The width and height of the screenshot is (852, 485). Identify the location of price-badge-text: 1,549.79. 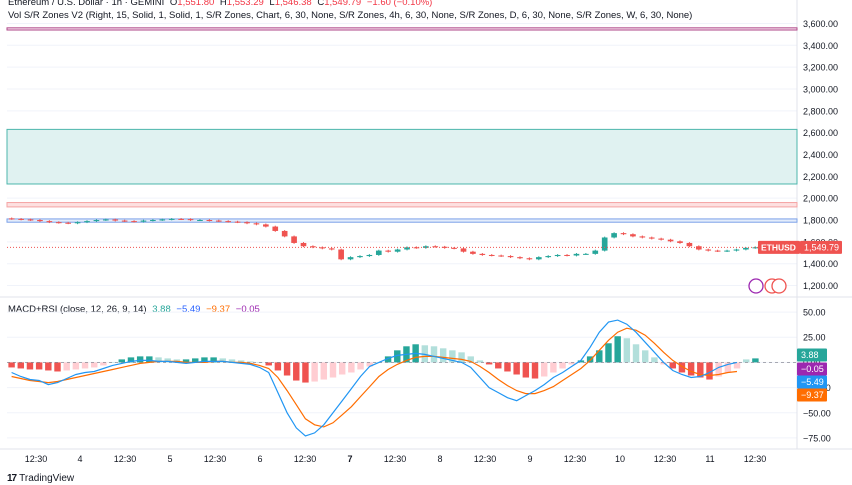
(821, 247).